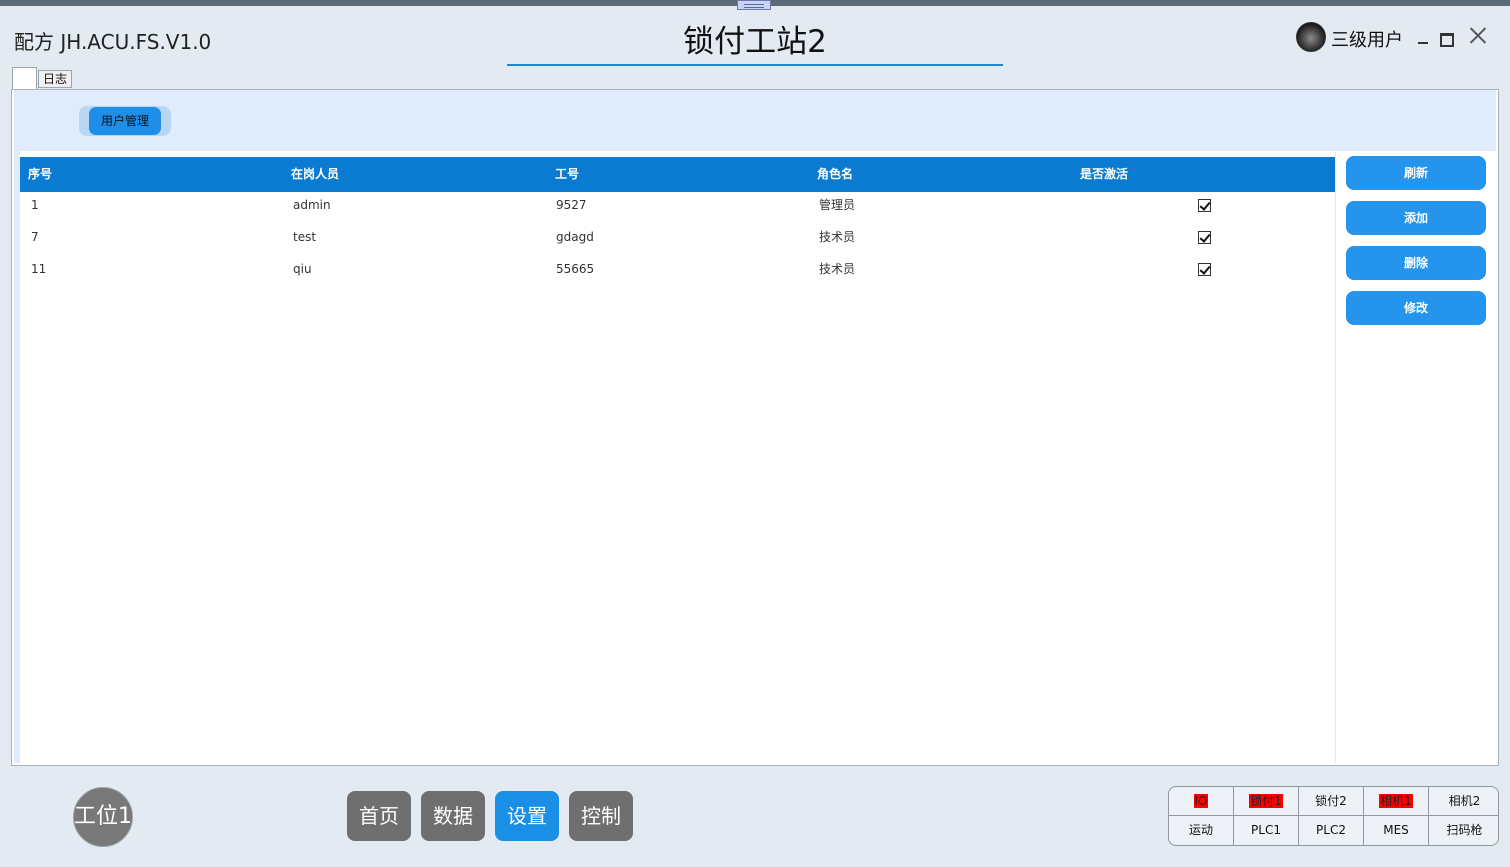 This screenshot has height=867, width=1510. Describe the element at coordinates (1396, 830) in the screenshot. I see `status-mes: MES` at that location.